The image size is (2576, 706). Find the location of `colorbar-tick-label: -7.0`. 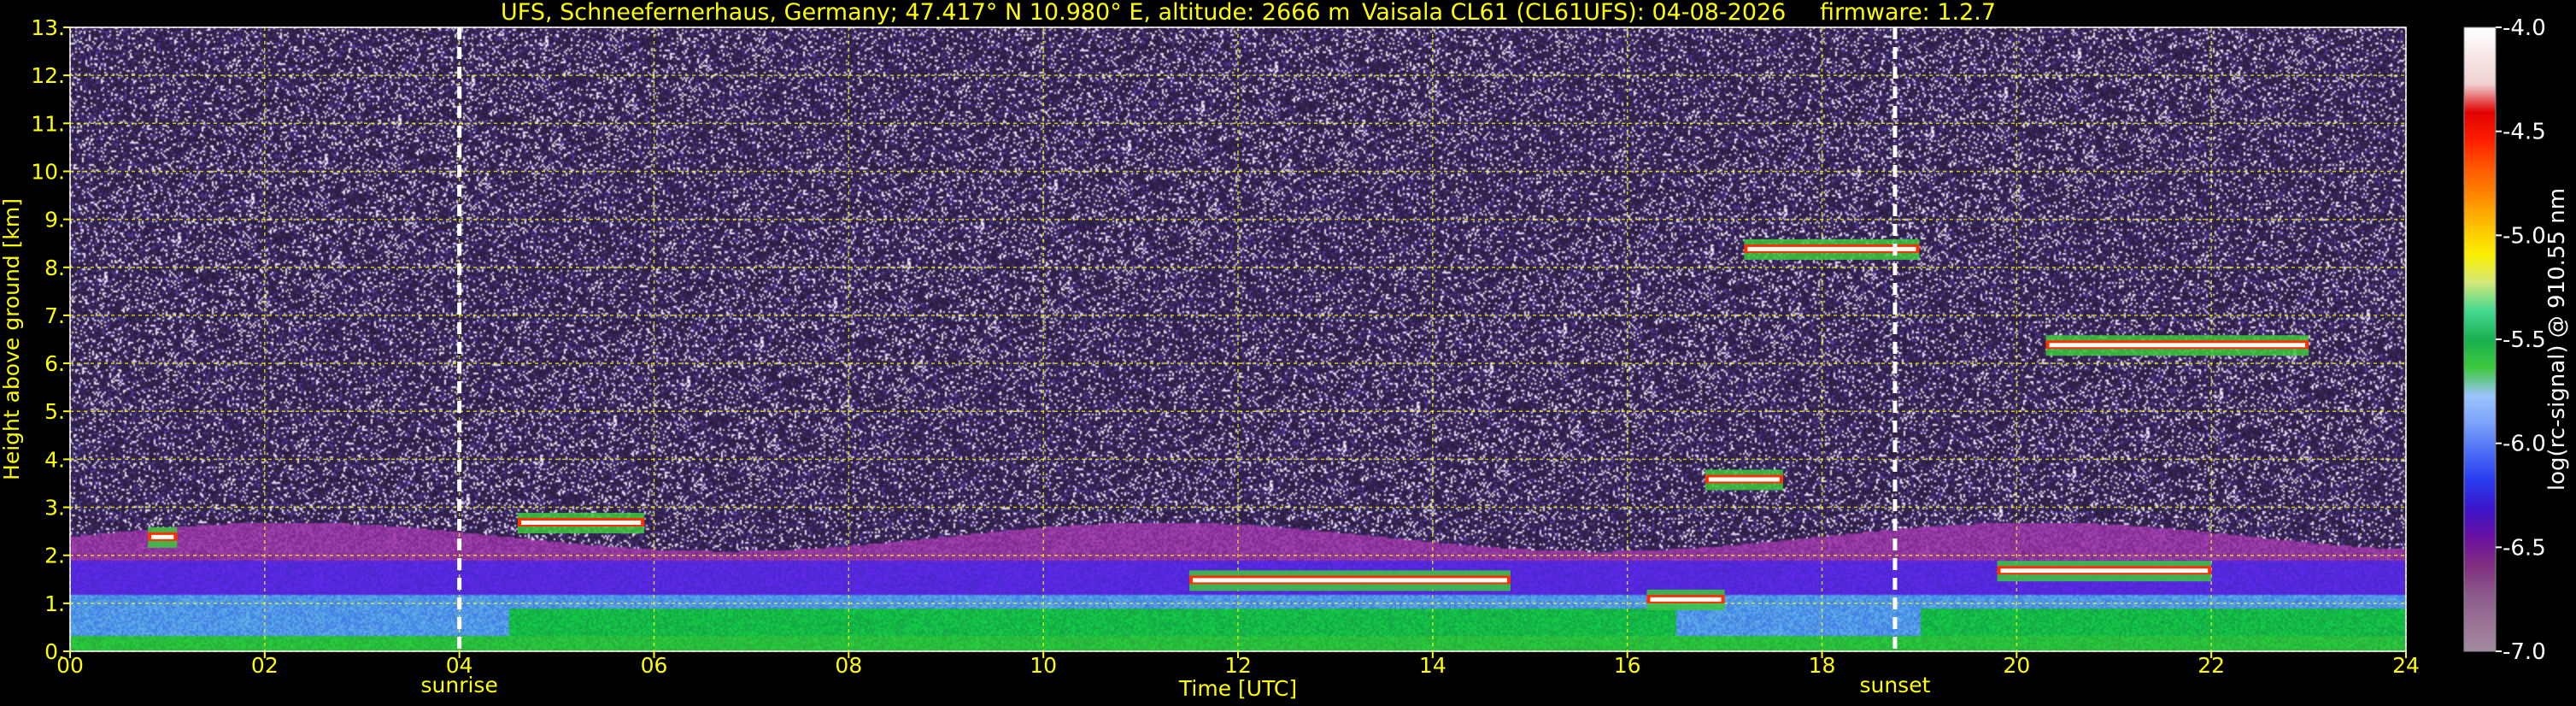

colorbar-tick-label: -7.0 is located at coordinates (2524, 652).